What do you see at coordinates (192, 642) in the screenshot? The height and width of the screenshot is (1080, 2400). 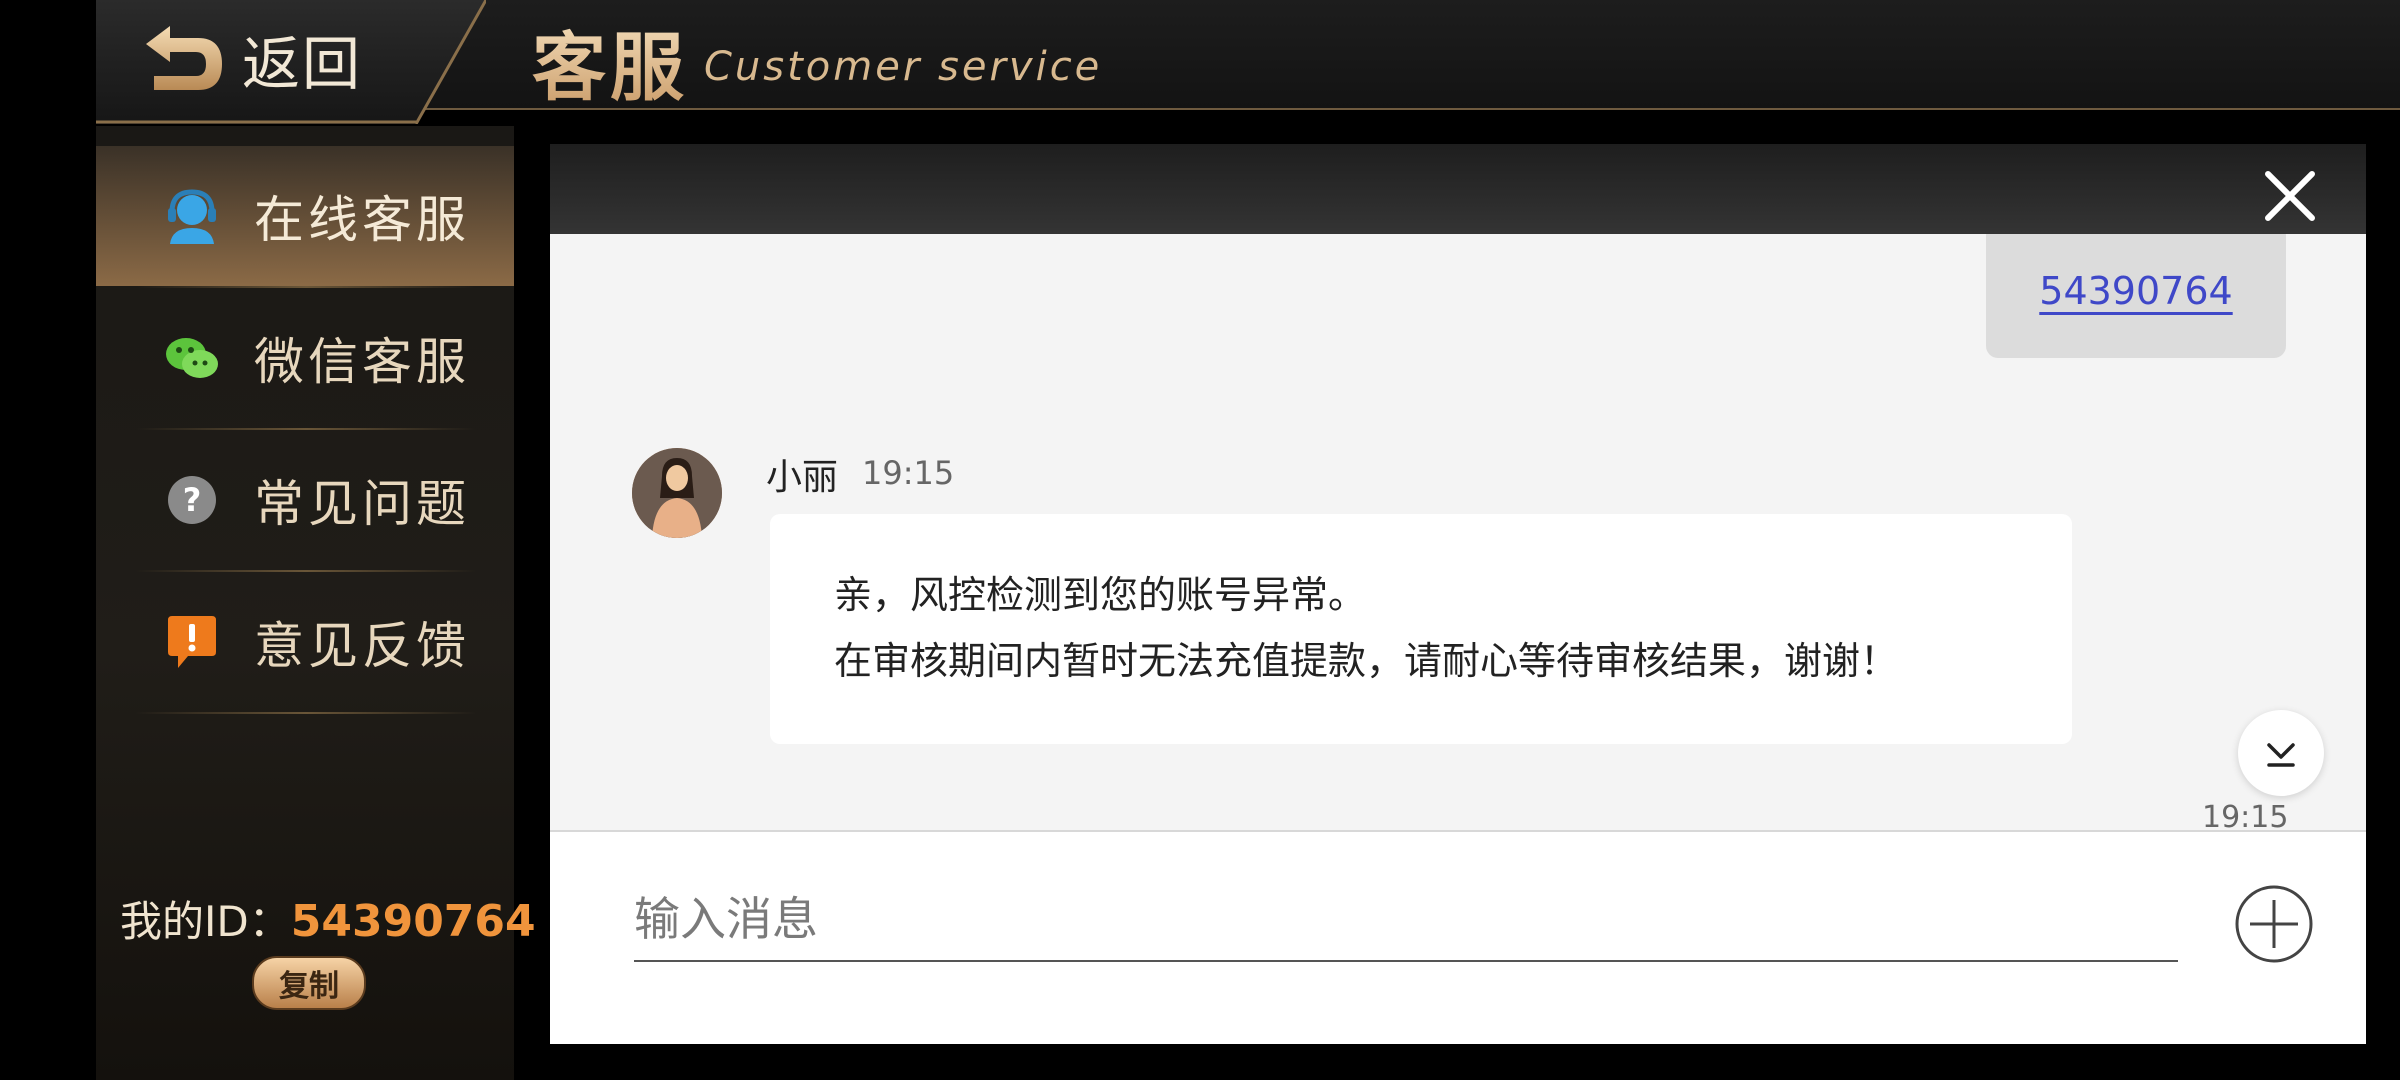 I see `feedback-icon` at bounding box center [192, 642].